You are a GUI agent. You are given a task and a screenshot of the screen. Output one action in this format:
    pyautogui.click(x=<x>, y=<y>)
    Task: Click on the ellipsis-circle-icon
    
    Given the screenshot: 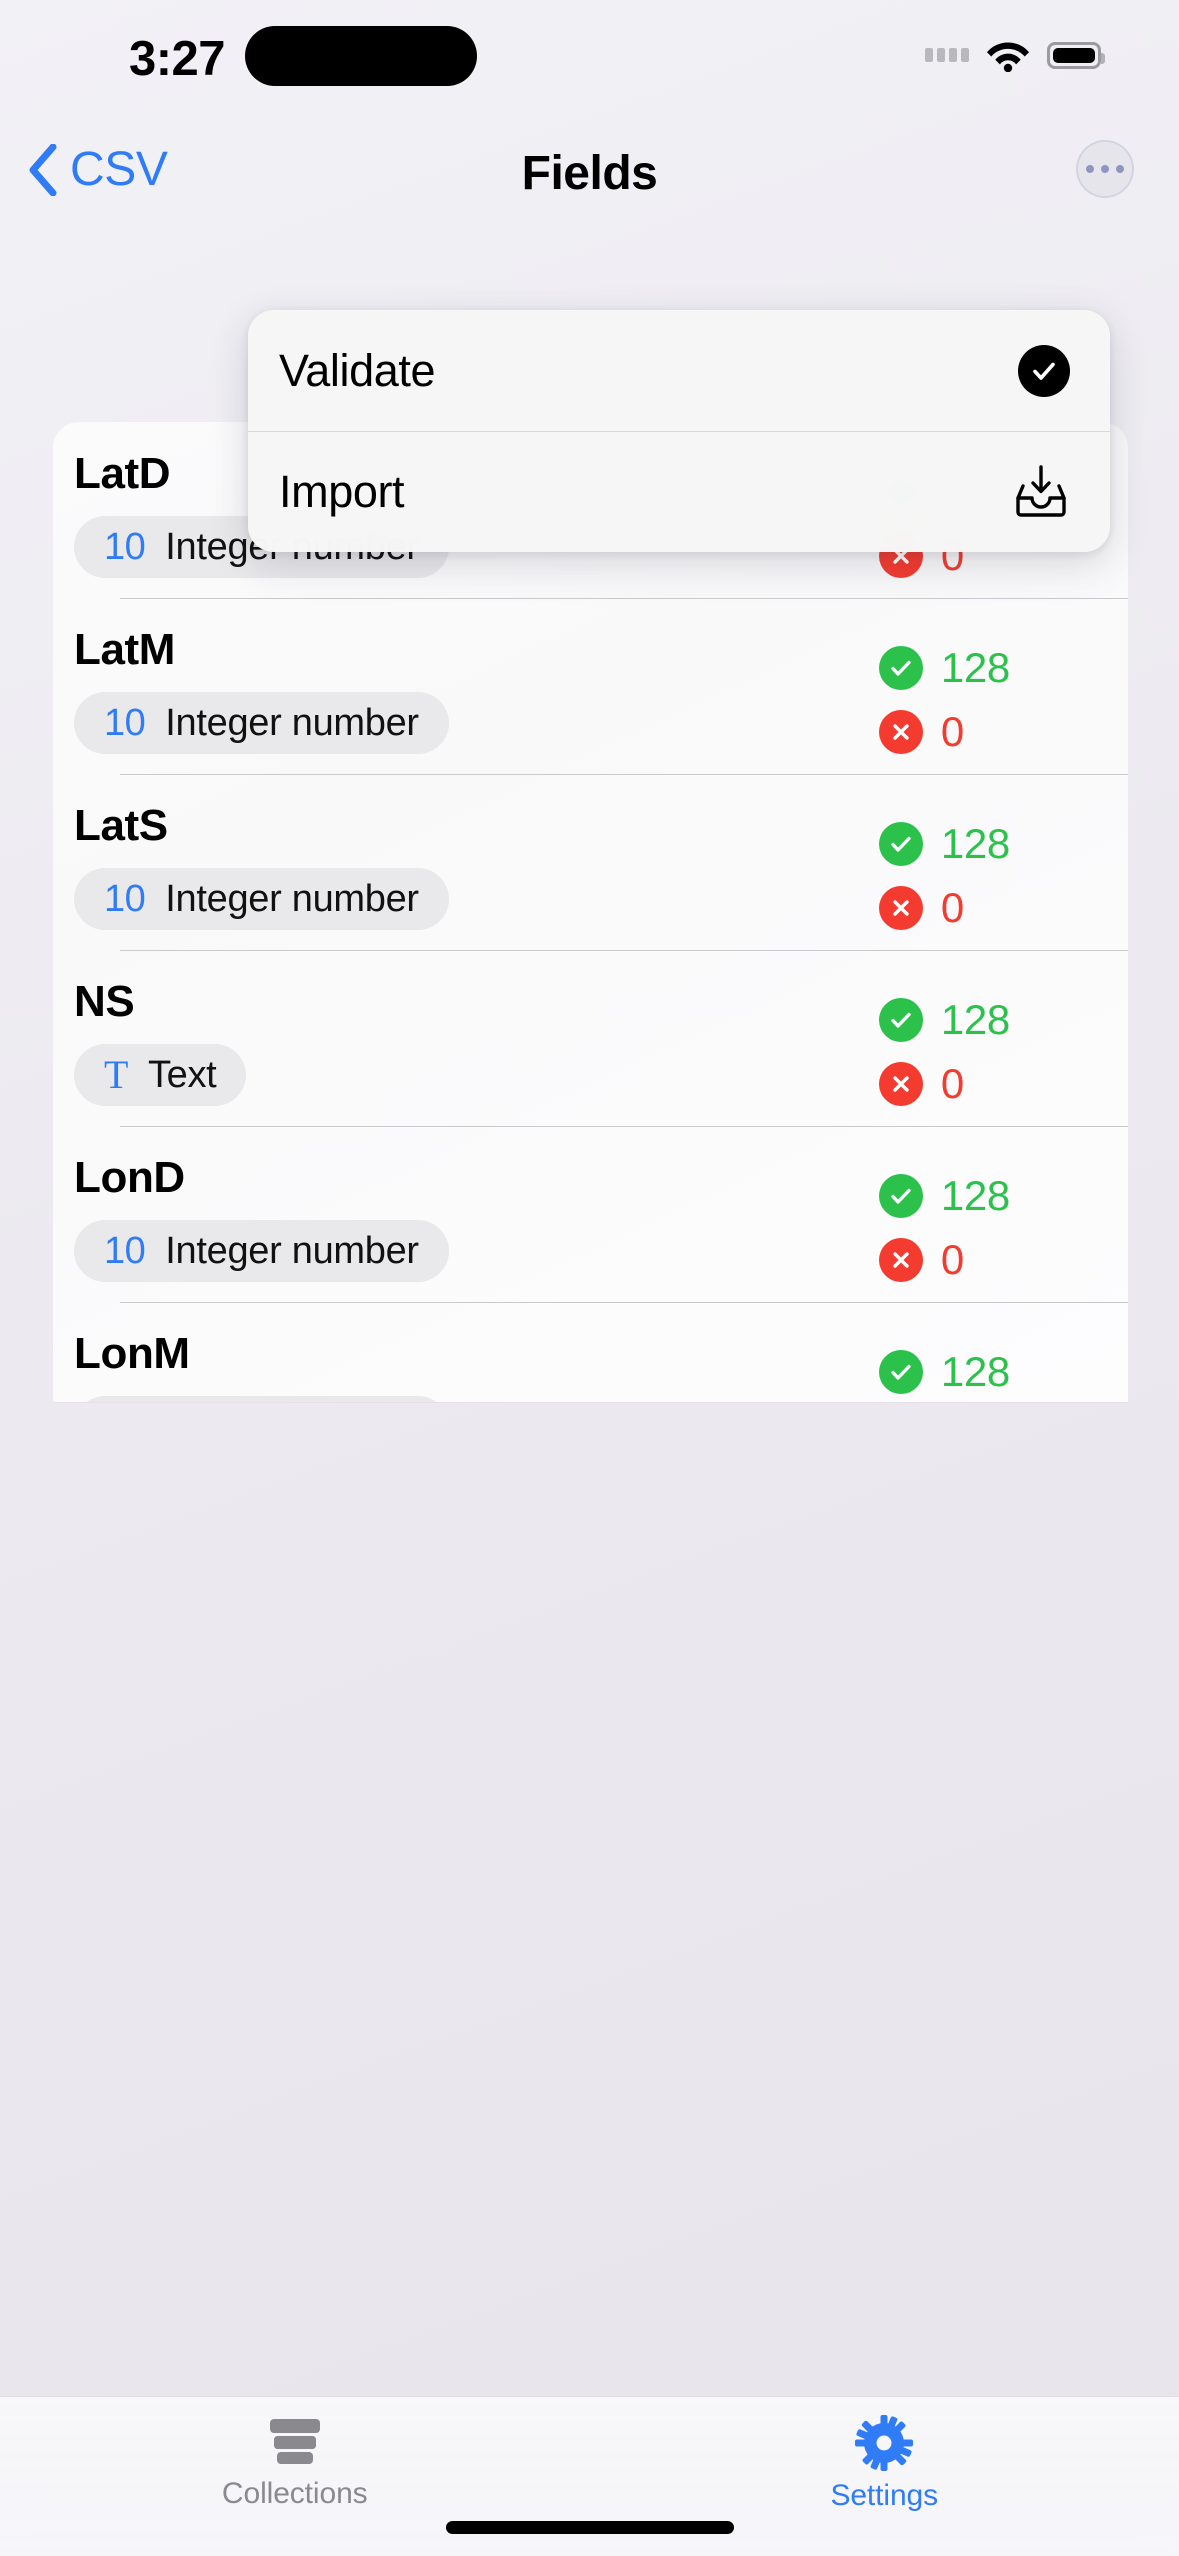 What is the action you would take?
    pyautogui.click(x=1105, y=169)
    